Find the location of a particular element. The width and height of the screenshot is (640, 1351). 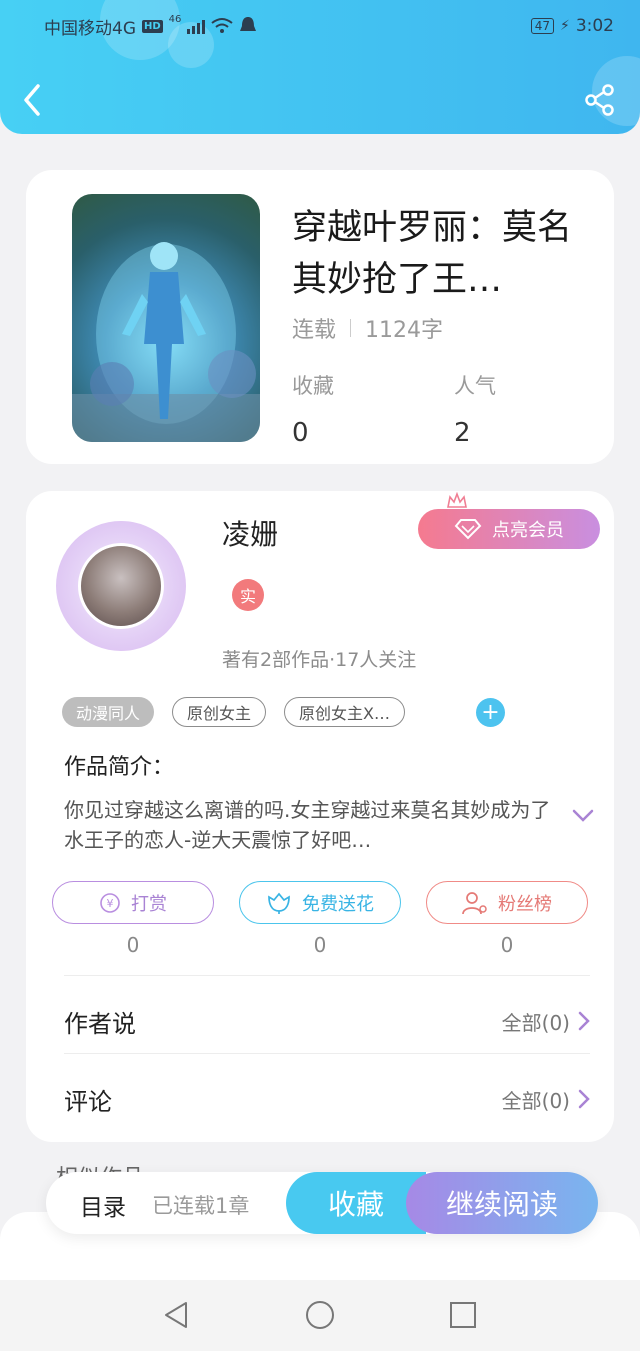

fans-ranking-button: 粉丝榜 is located at coordinates (507, 902).